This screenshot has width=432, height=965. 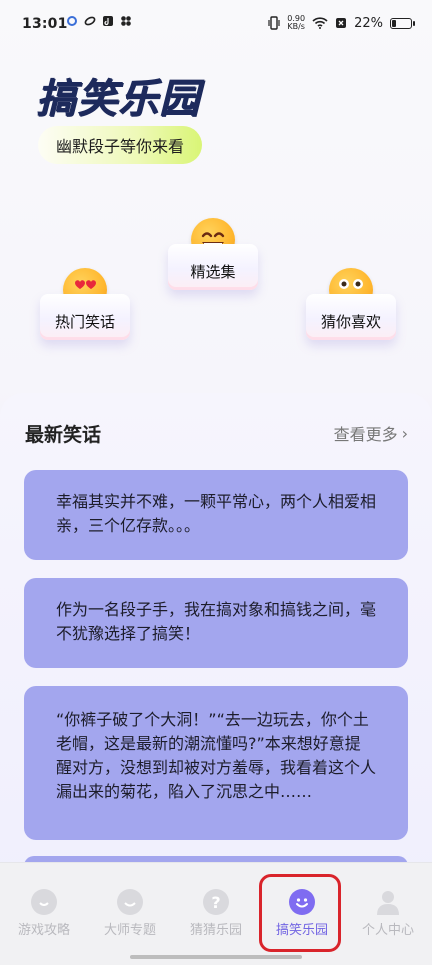 I want to click on battery-icon, so click(x=402, y=23).